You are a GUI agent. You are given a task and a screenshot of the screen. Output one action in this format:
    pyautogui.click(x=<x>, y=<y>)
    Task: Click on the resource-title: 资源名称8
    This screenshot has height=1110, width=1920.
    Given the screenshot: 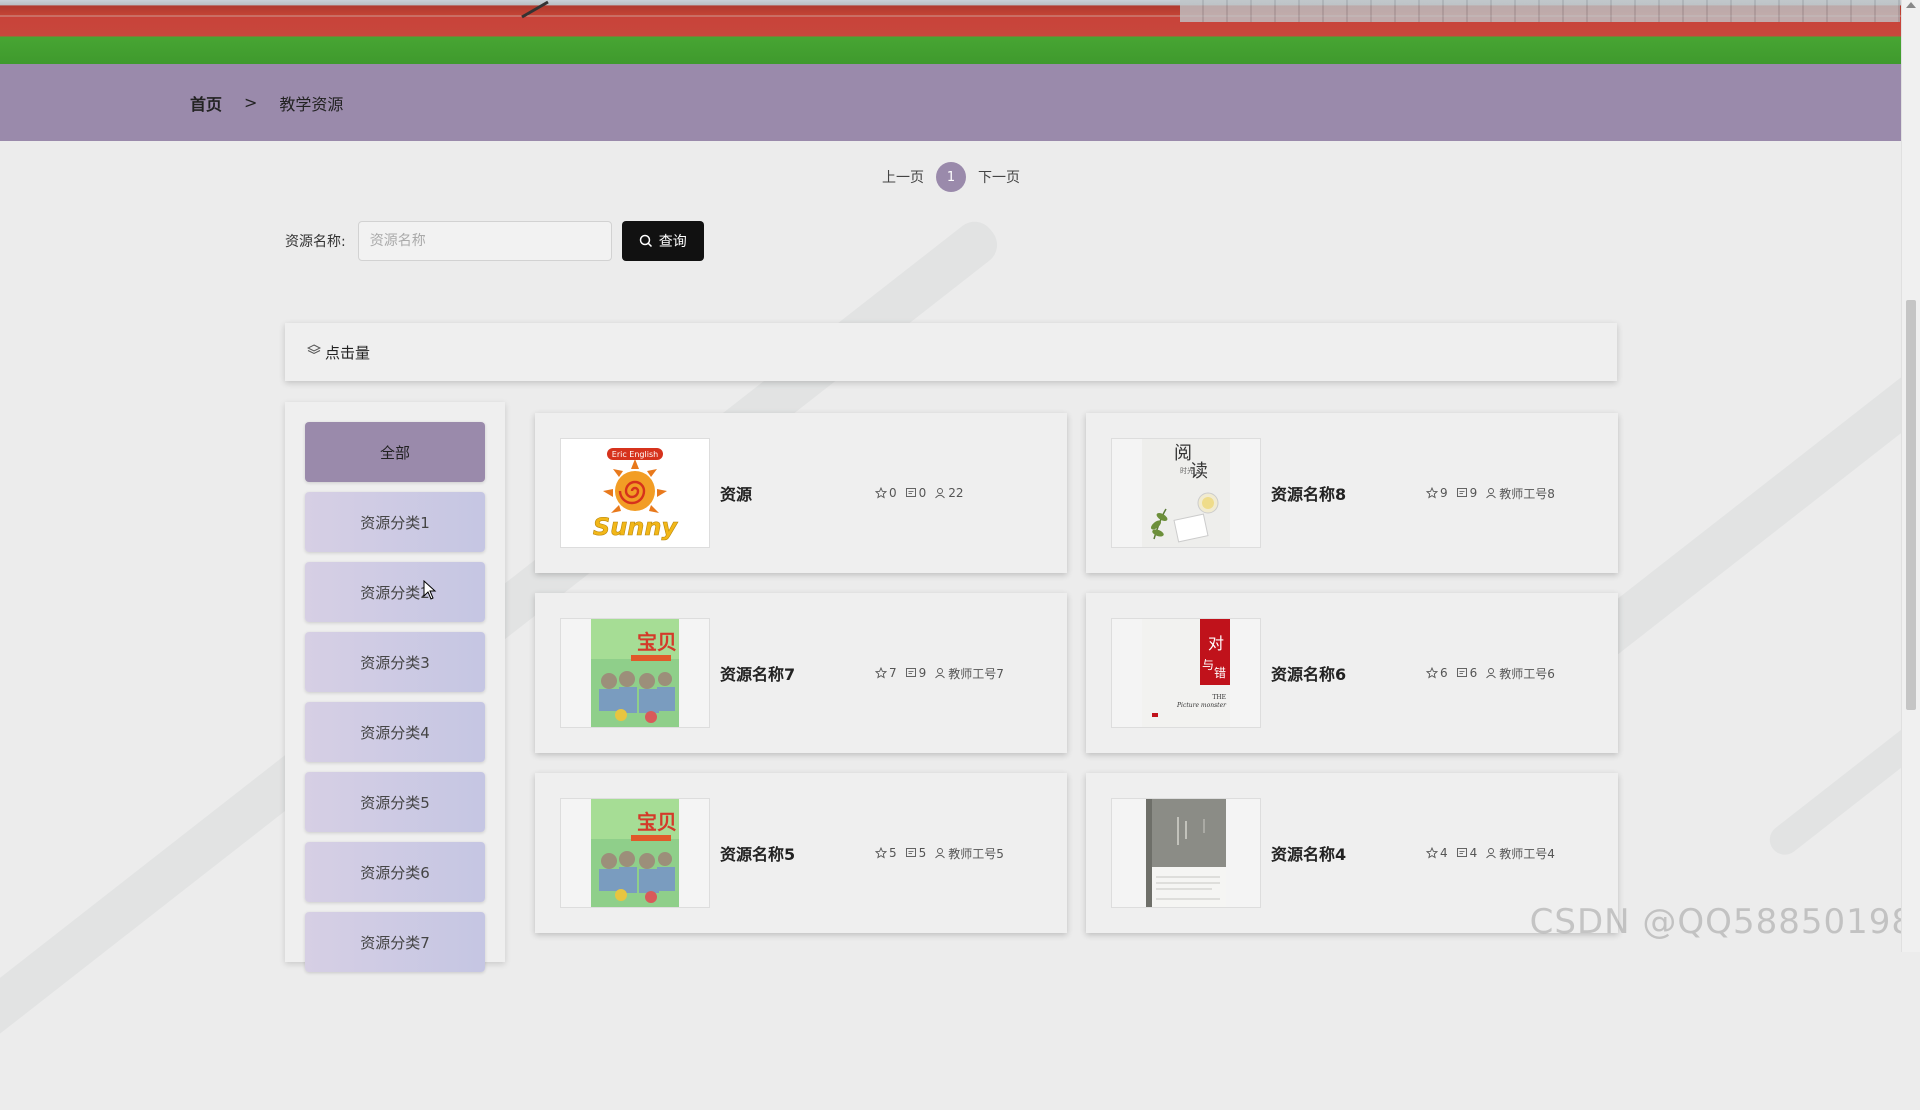 What is the action you would take?
    pyautogui.click(x=1309, y=494)
    